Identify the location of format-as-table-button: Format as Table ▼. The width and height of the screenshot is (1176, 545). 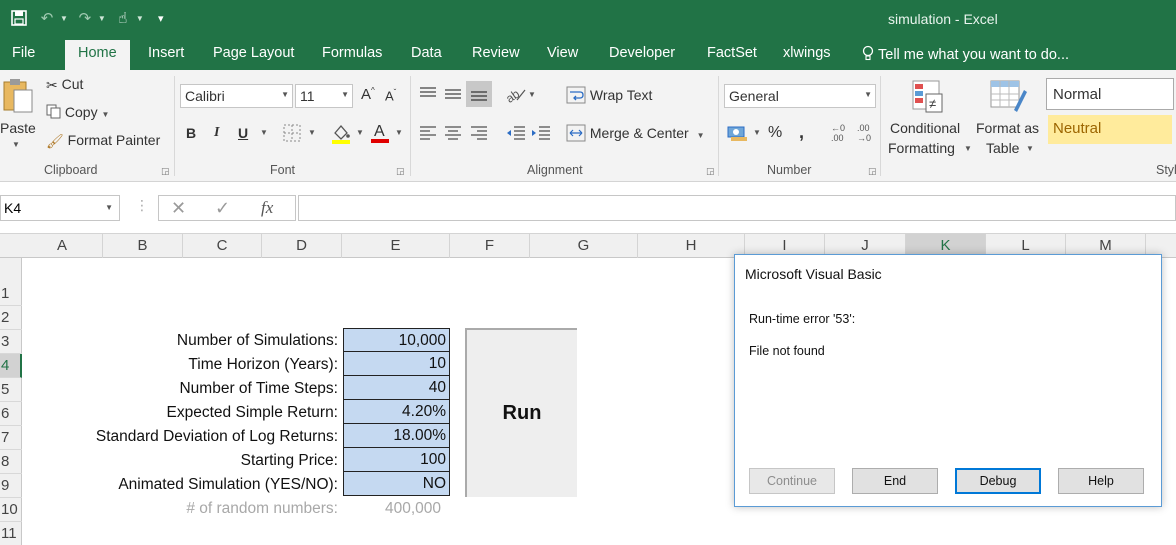
(1009, 120).